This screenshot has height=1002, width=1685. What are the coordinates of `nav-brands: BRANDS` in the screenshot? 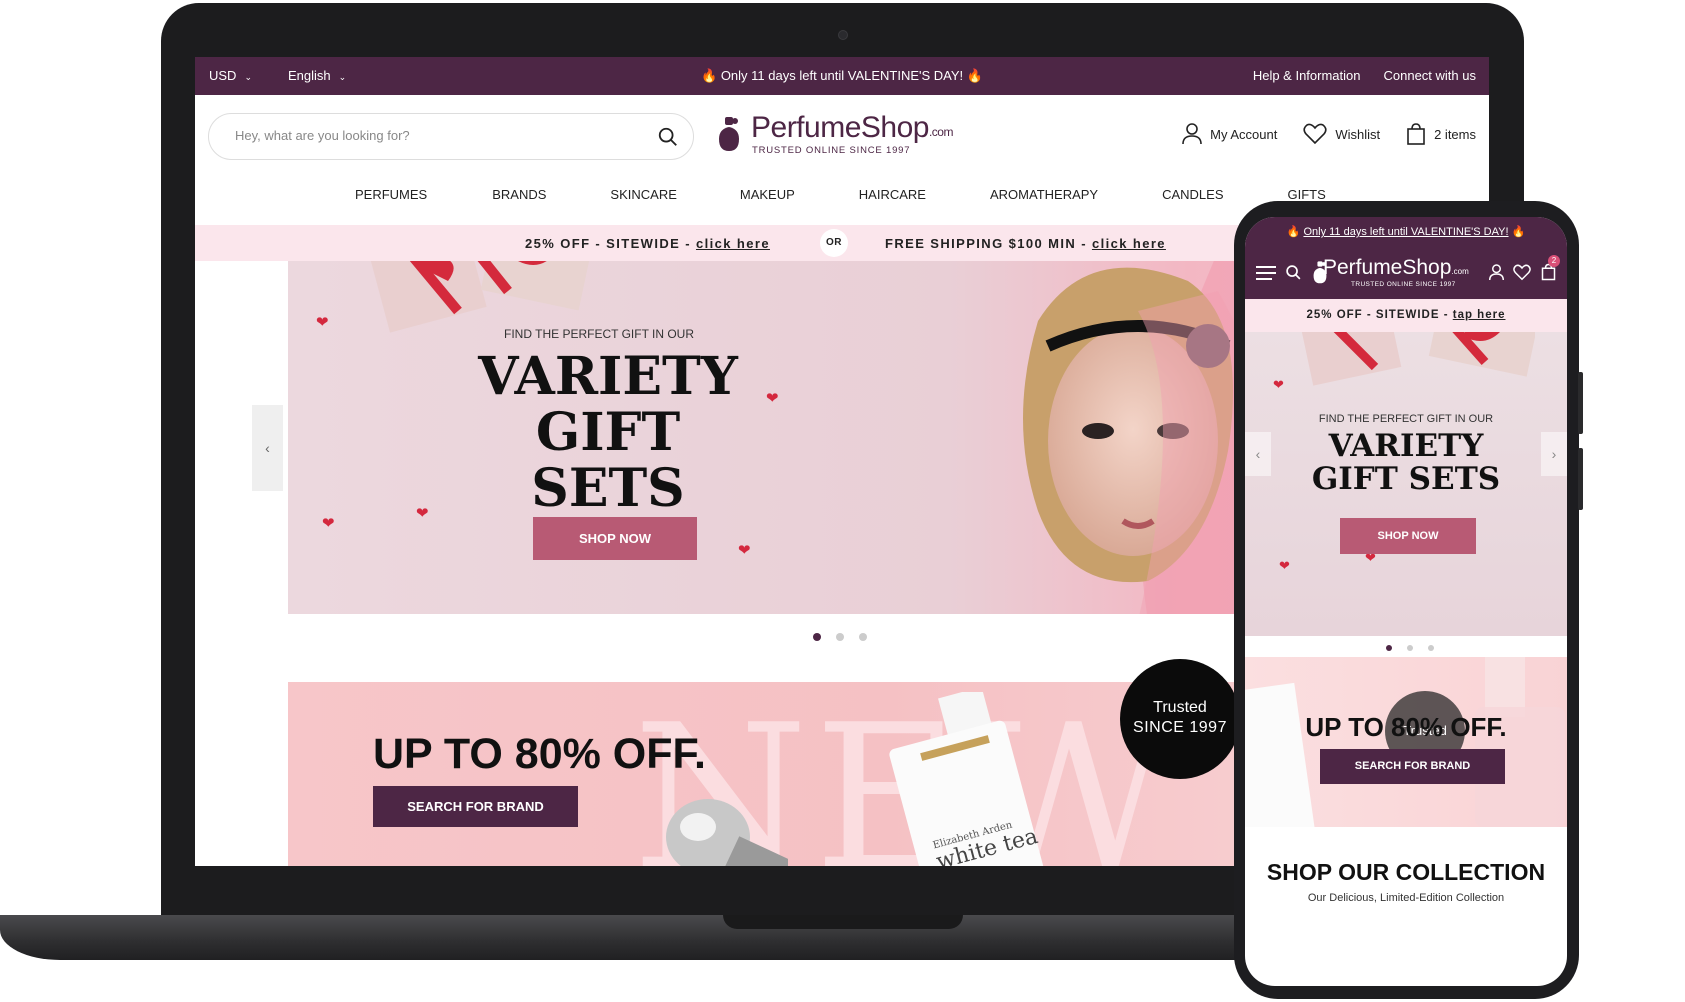 It's located at (519, 194).